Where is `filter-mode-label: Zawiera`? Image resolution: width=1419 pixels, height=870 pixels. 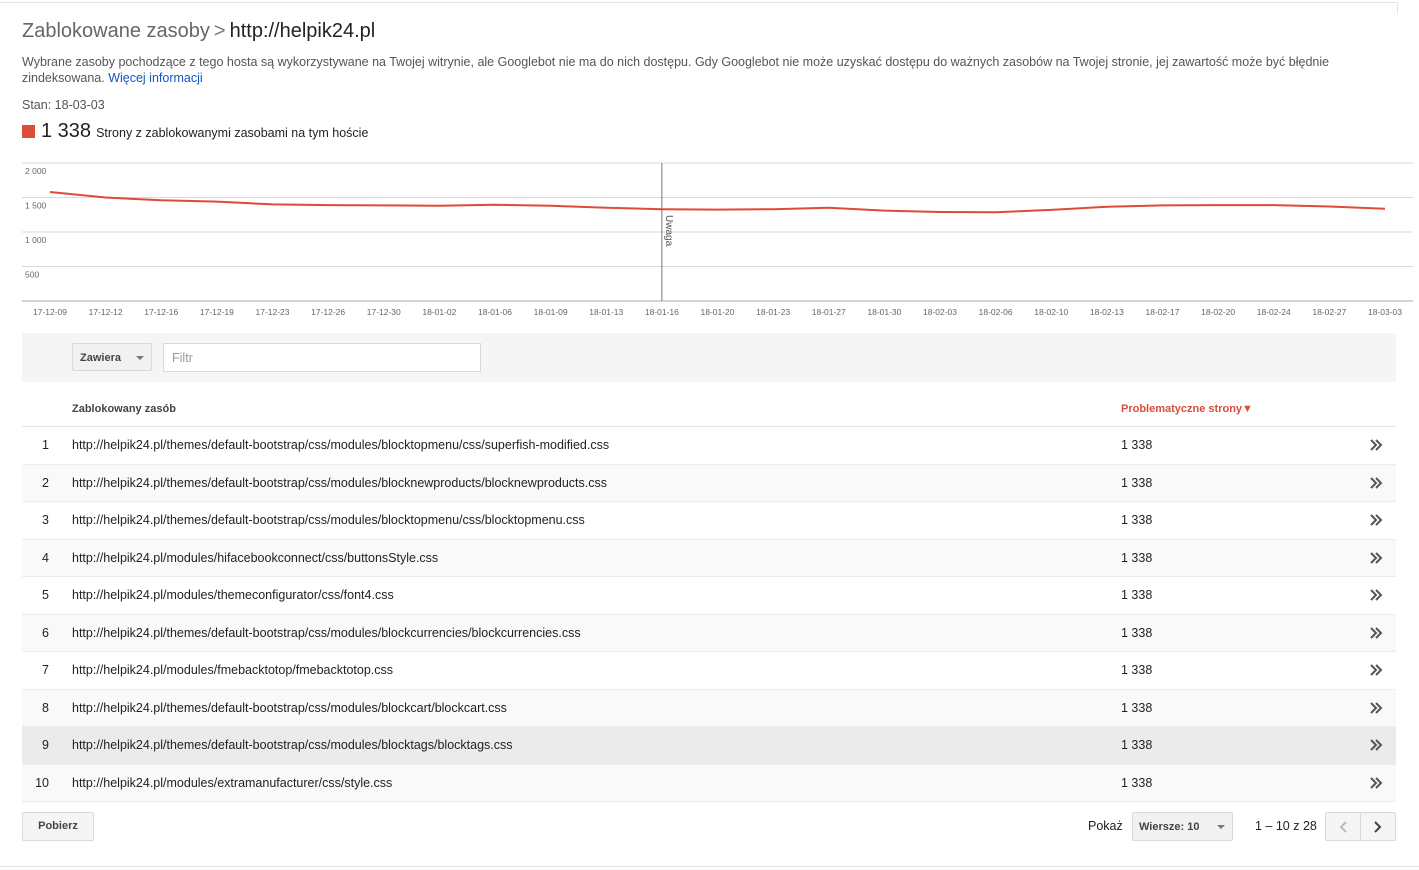
filter-mode-label: Zawiera is located at coordinates (100, 358).